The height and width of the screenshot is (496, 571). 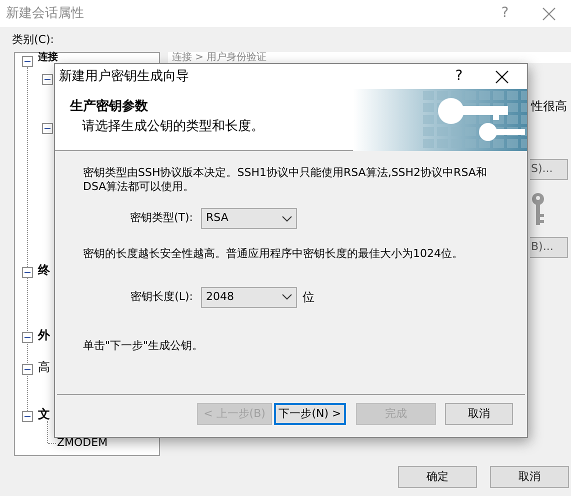 What do you see at coordinates (502, 77) in the screenshot?
I see `close-icon` at bounding box center [502, 77].